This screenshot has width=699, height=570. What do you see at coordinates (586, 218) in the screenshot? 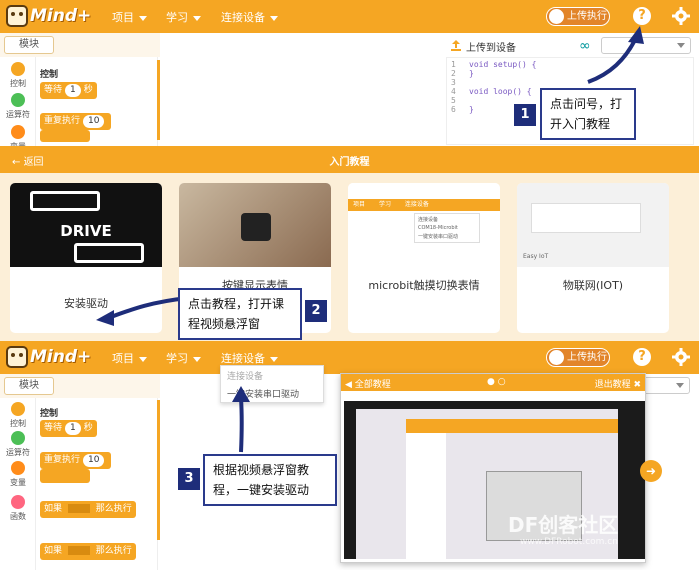
I see `iot-table` at bounding box center [586, 218].